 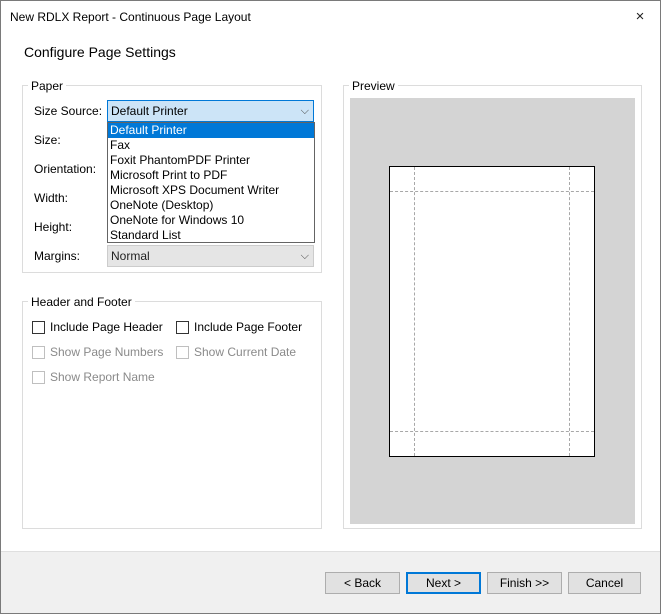 What do you see at coordinates (245, 352) in the screenshot?
I see `show-current-date-label: Show Current Date` at bounding box center [245, 352].